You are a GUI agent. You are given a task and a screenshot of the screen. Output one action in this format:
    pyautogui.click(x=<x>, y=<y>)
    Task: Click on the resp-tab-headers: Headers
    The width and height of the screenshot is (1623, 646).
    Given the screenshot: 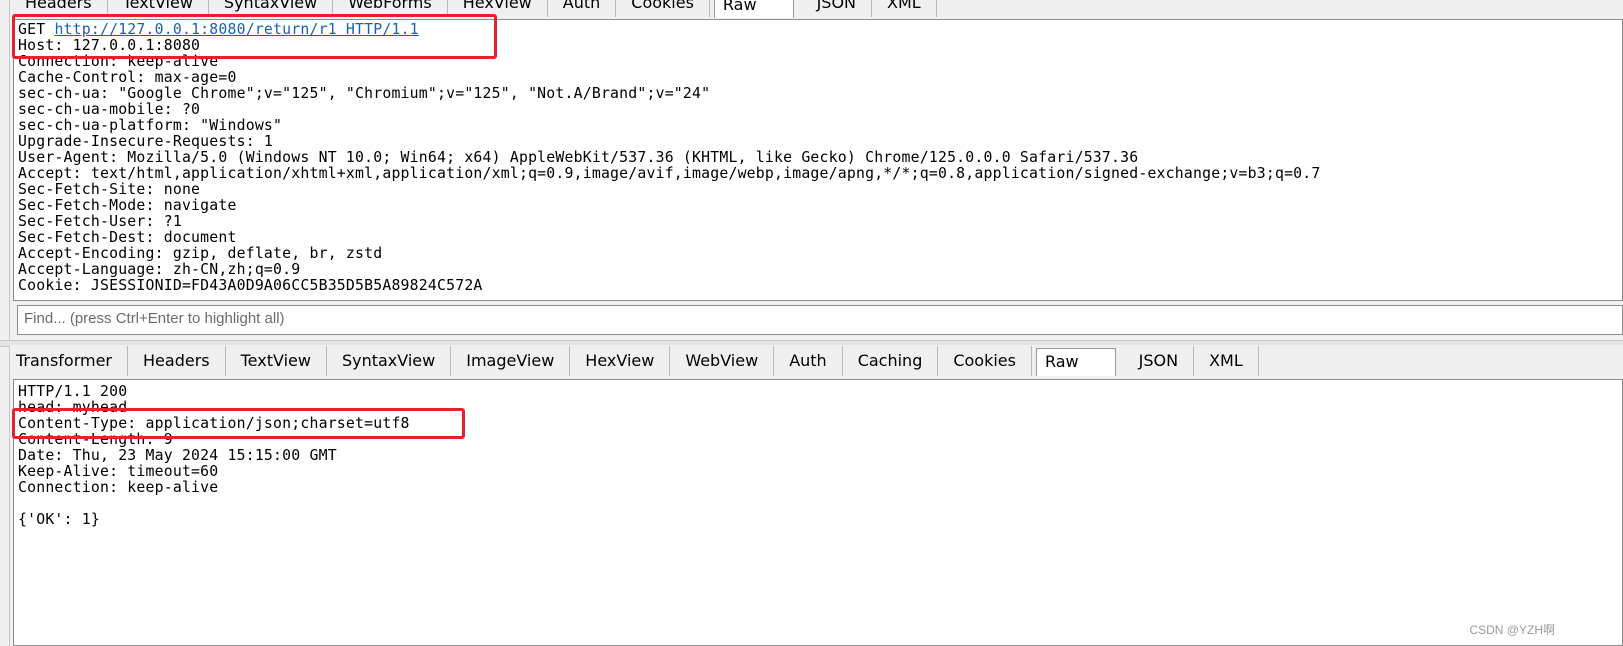 What is the action you would take?
    pyautogui.click(x=177, y=361)
    